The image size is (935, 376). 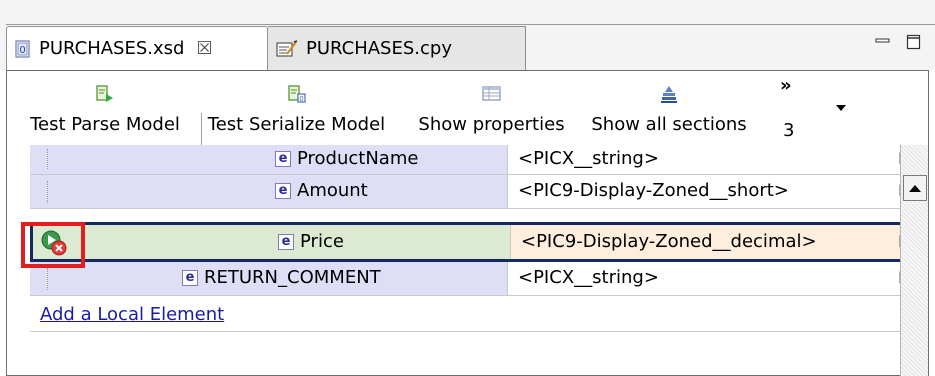 What do you see at coordinates (201, 130) in the screenshot?
I see `toolbar-separator` at bounding box center [201, 130].